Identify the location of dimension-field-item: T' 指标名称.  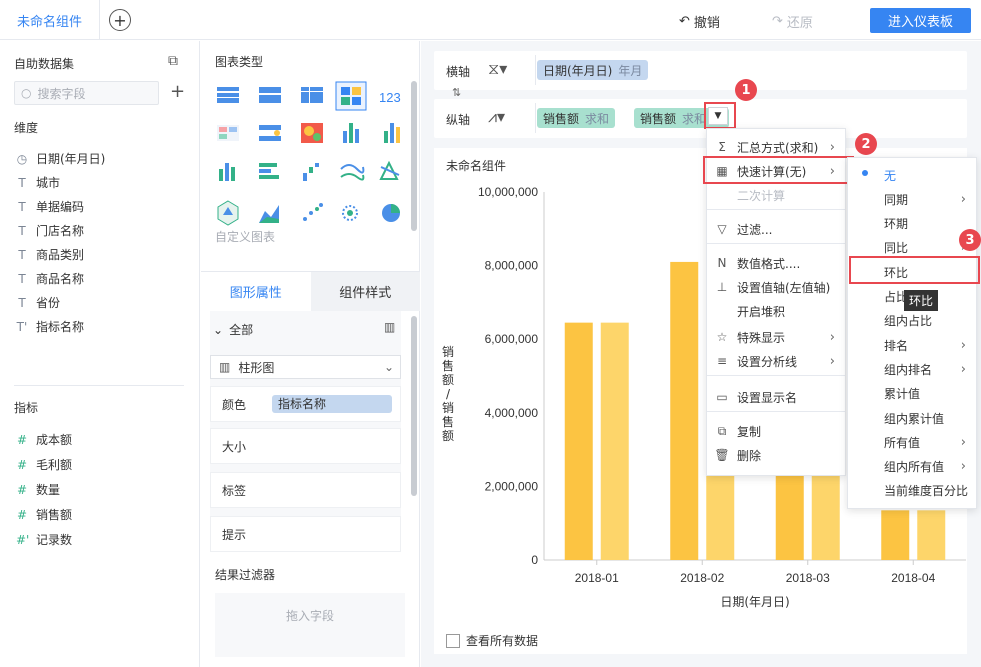
(50, 326).